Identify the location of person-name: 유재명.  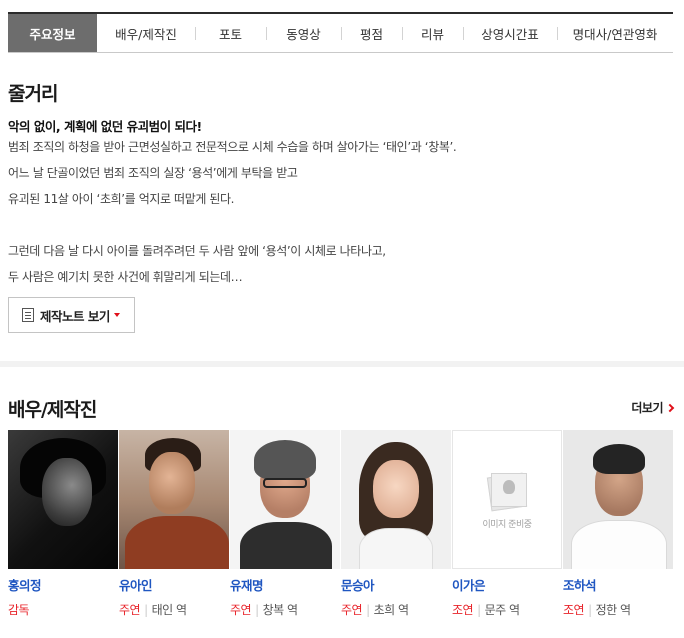
(285, 584).